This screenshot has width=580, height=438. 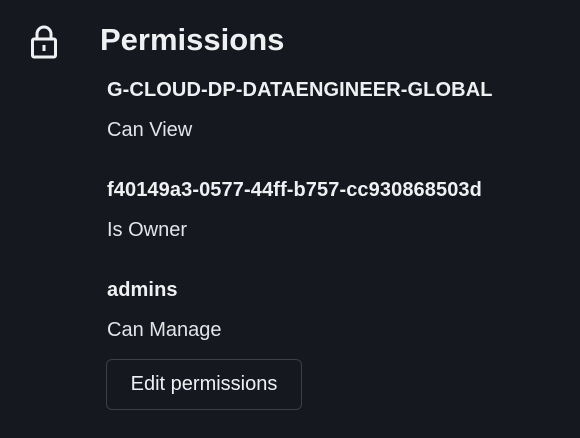 What do you see at coordinates (300, 90) in the screenshot?
I see `principal-name: G-CLOUD-DP-DATAENGINEER-GLOBAL` at bounding box center [300, 90].